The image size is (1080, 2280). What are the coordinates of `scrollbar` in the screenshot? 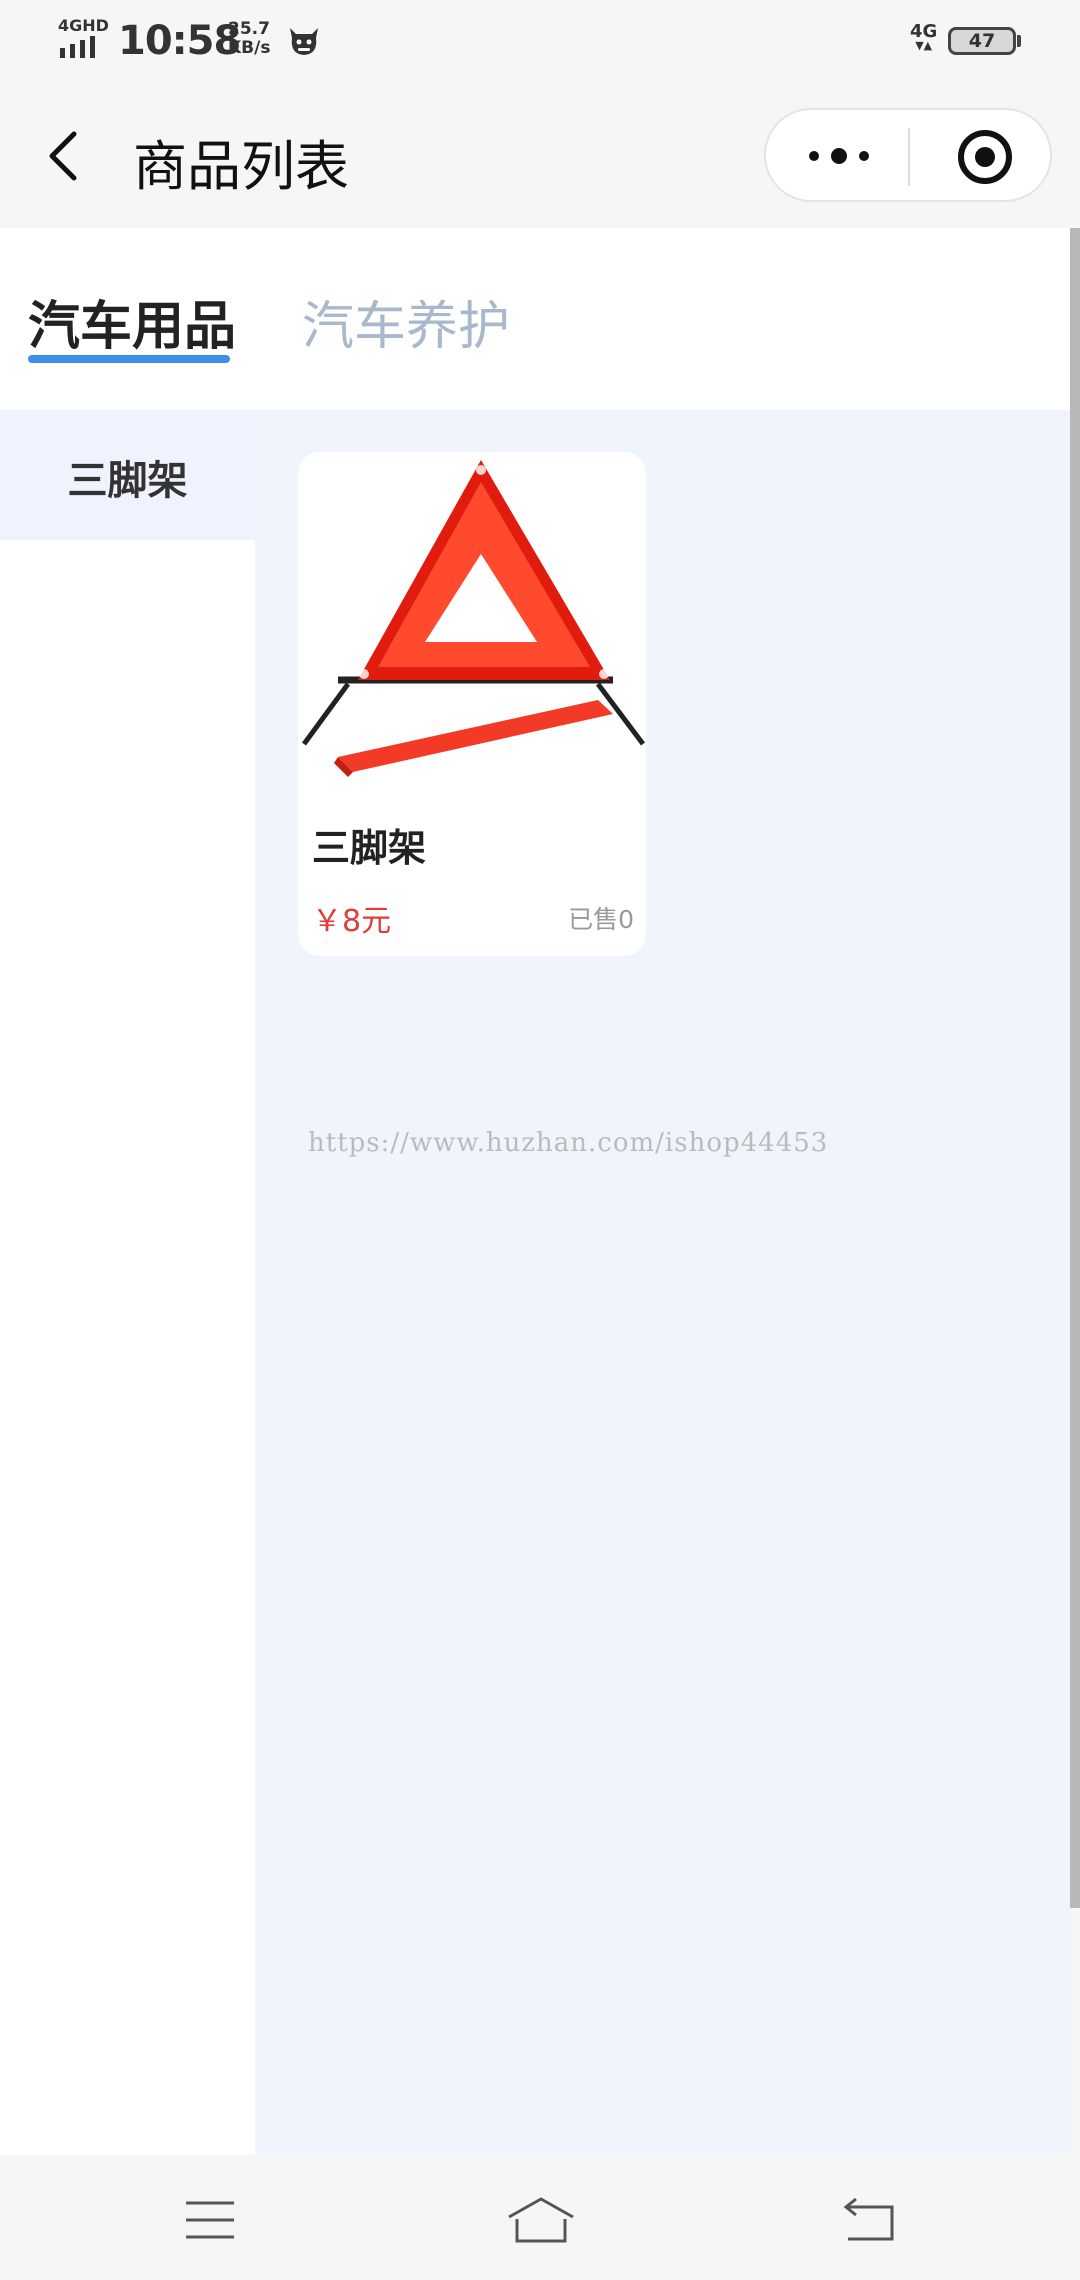 It's located at (1075, 1068).